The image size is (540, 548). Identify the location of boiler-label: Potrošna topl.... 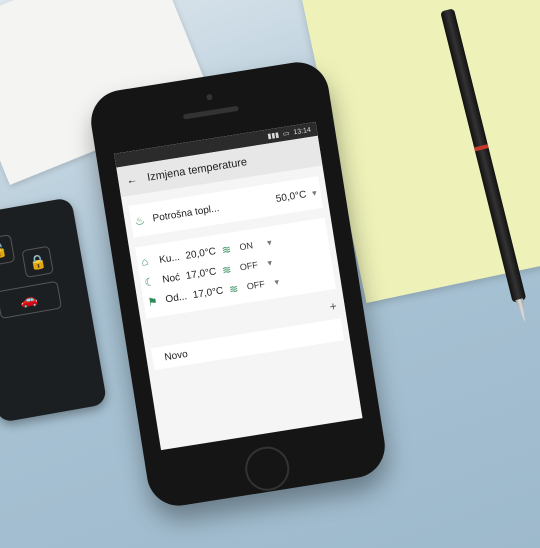
(186, 213).